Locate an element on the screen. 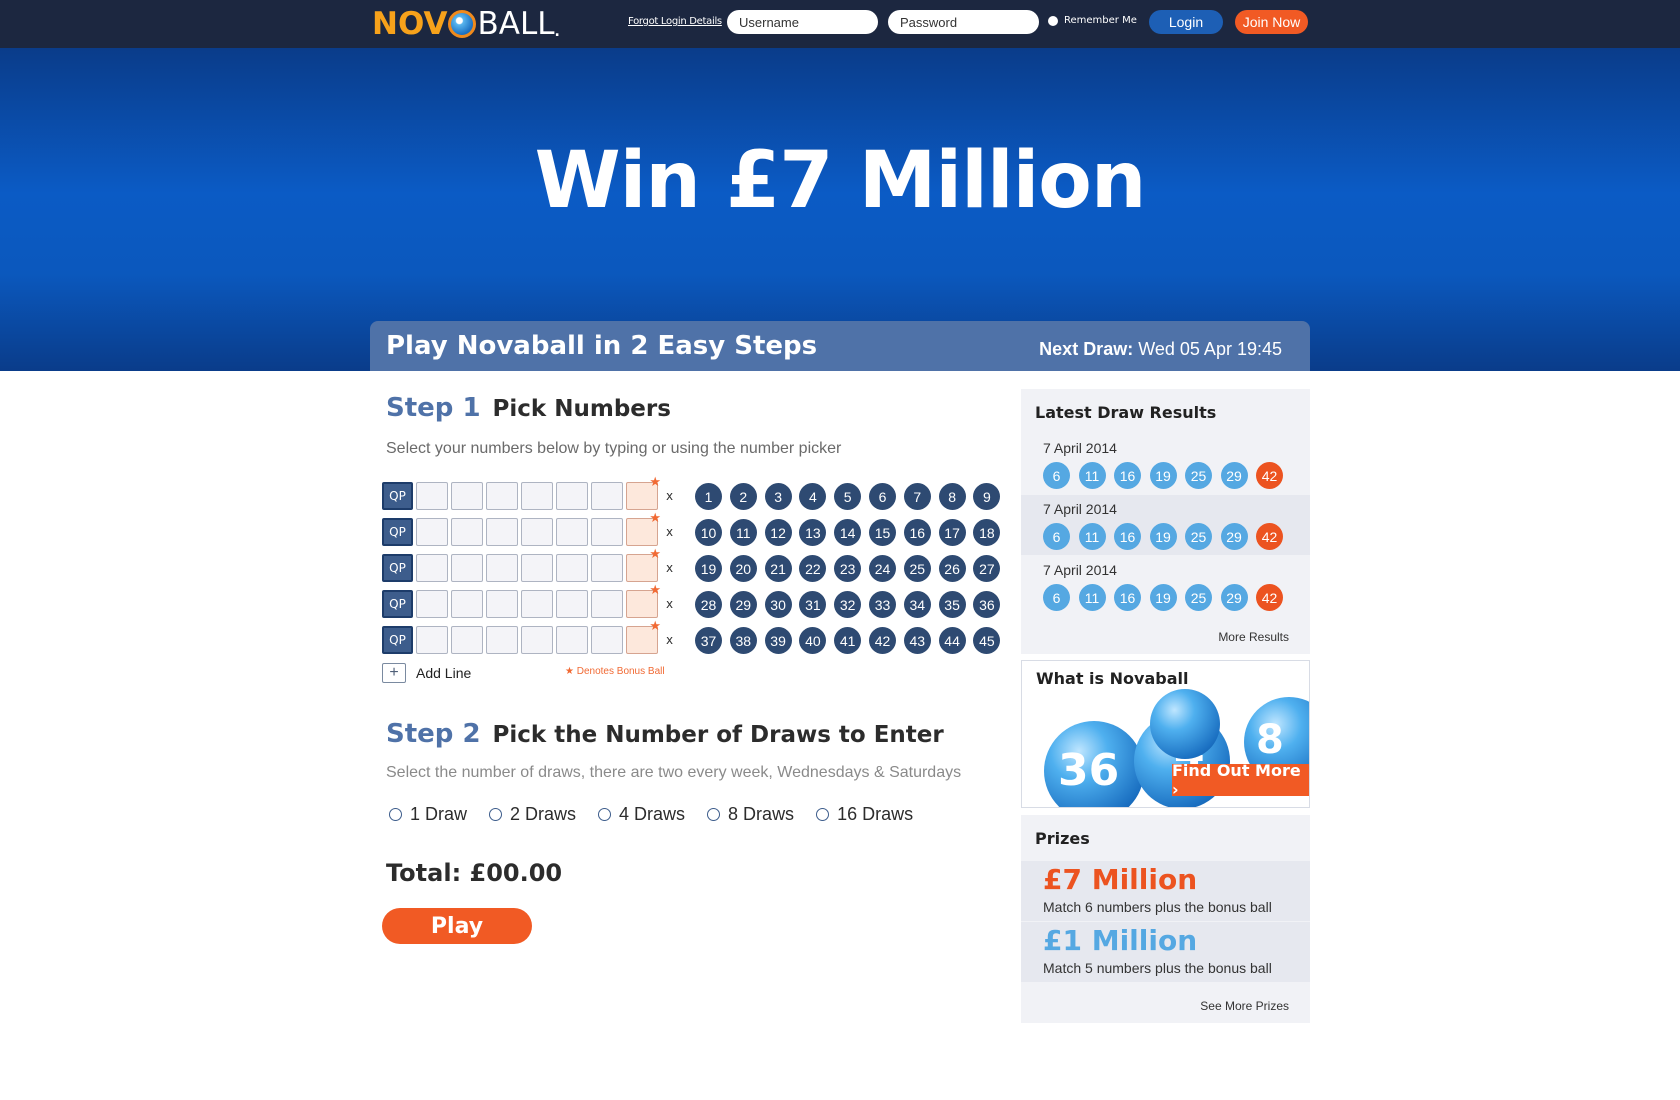 Image resolution: width=1680 pixels, height=1100 pixels. remember-me: Remember Me is located at coordinates (1092, 20).